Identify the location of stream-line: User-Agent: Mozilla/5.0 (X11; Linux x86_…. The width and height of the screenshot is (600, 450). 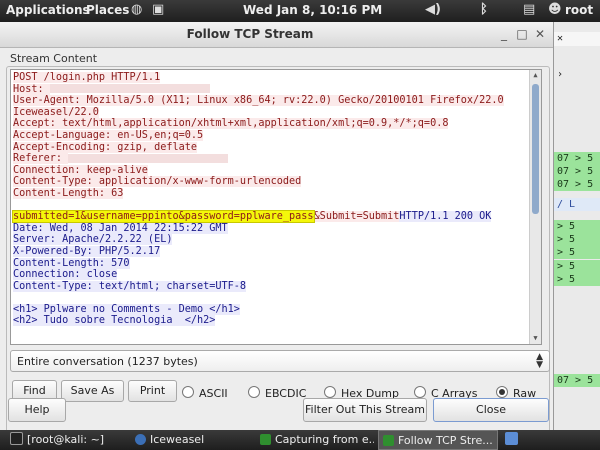
(275, 101).